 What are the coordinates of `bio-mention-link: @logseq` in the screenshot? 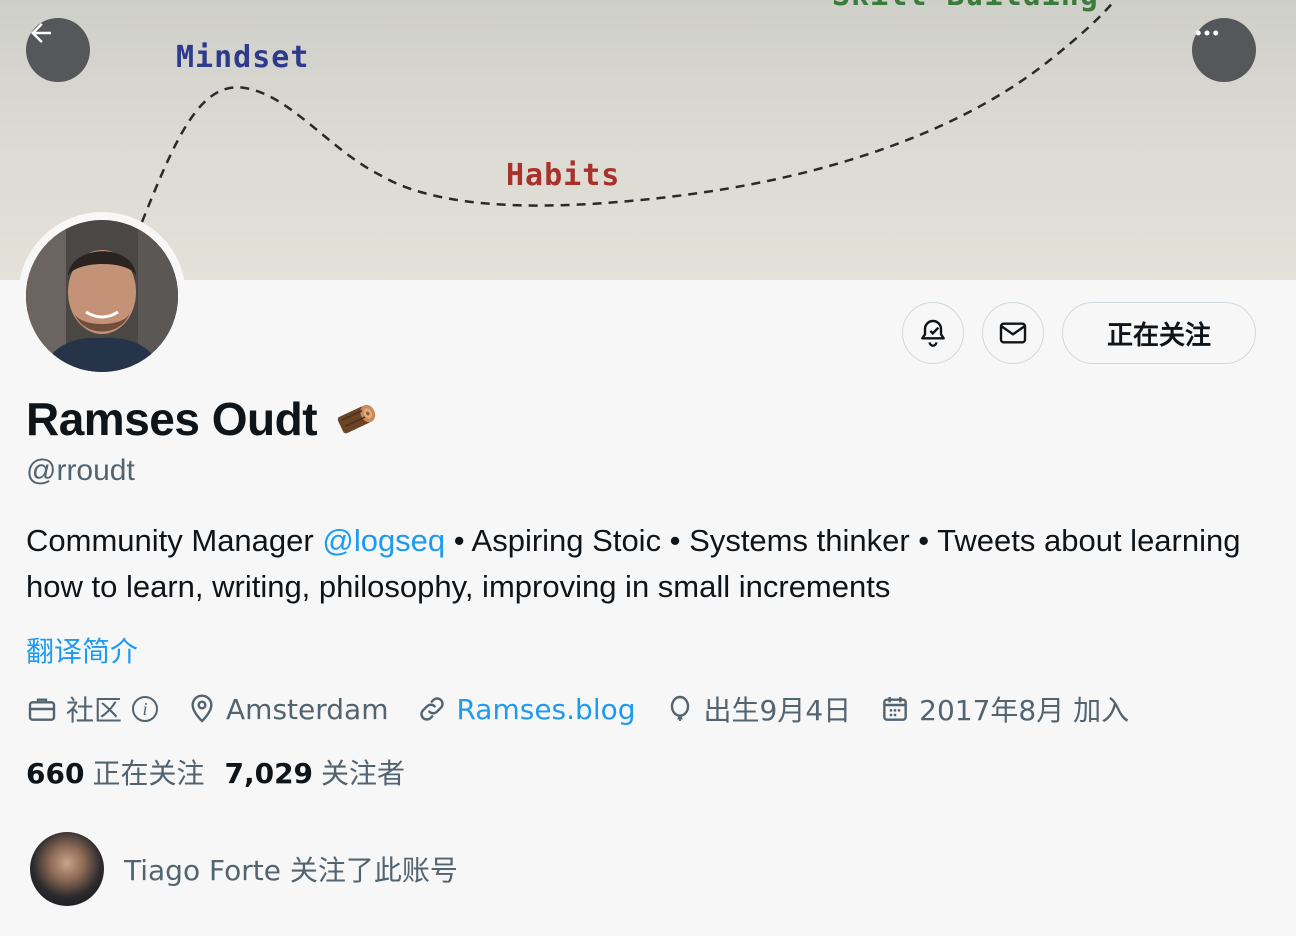 It's located at (383, 540).